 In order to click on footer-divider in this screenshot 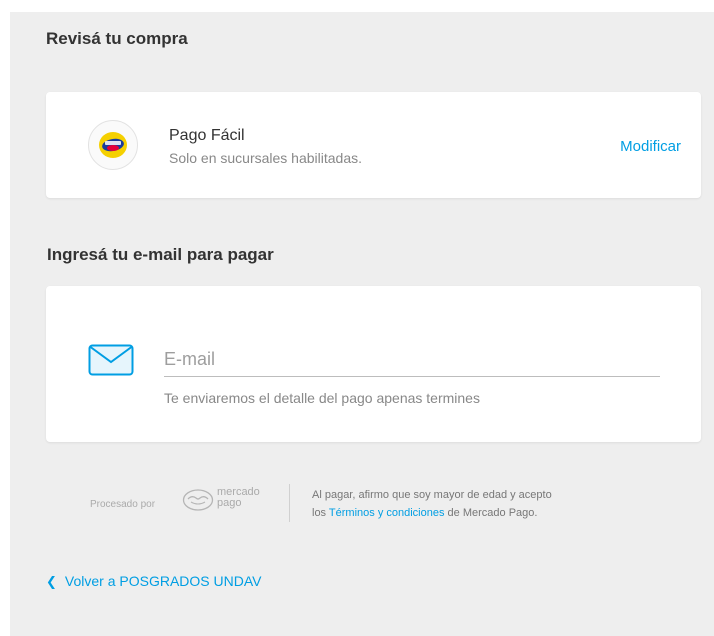, I will do `click(289, 503)`.